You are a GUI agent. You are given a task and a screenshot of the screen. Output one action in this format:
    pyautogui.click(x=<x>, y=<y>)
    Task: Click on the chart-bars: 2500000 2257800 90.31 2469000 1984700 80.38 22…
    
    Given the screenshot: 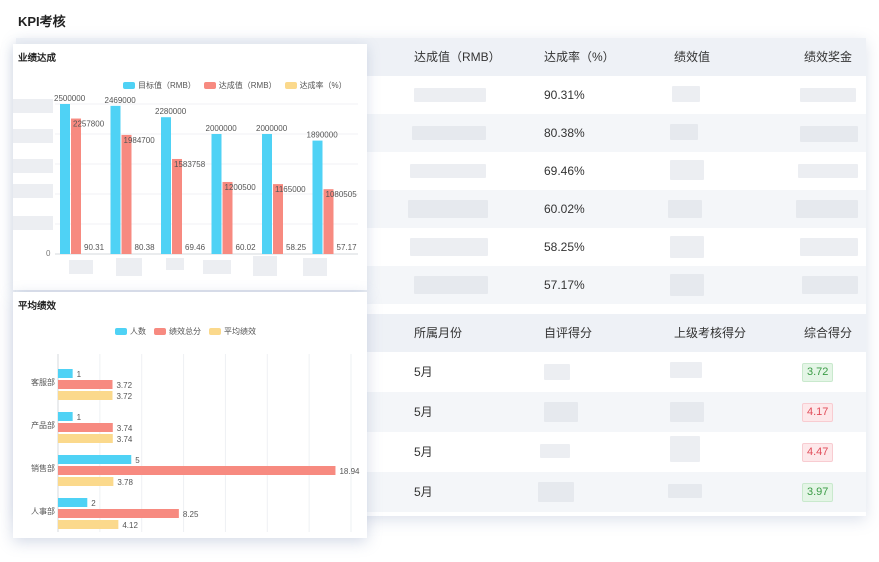 What is the action you would take?
    pyautogui.click(x=205, y=174)
    